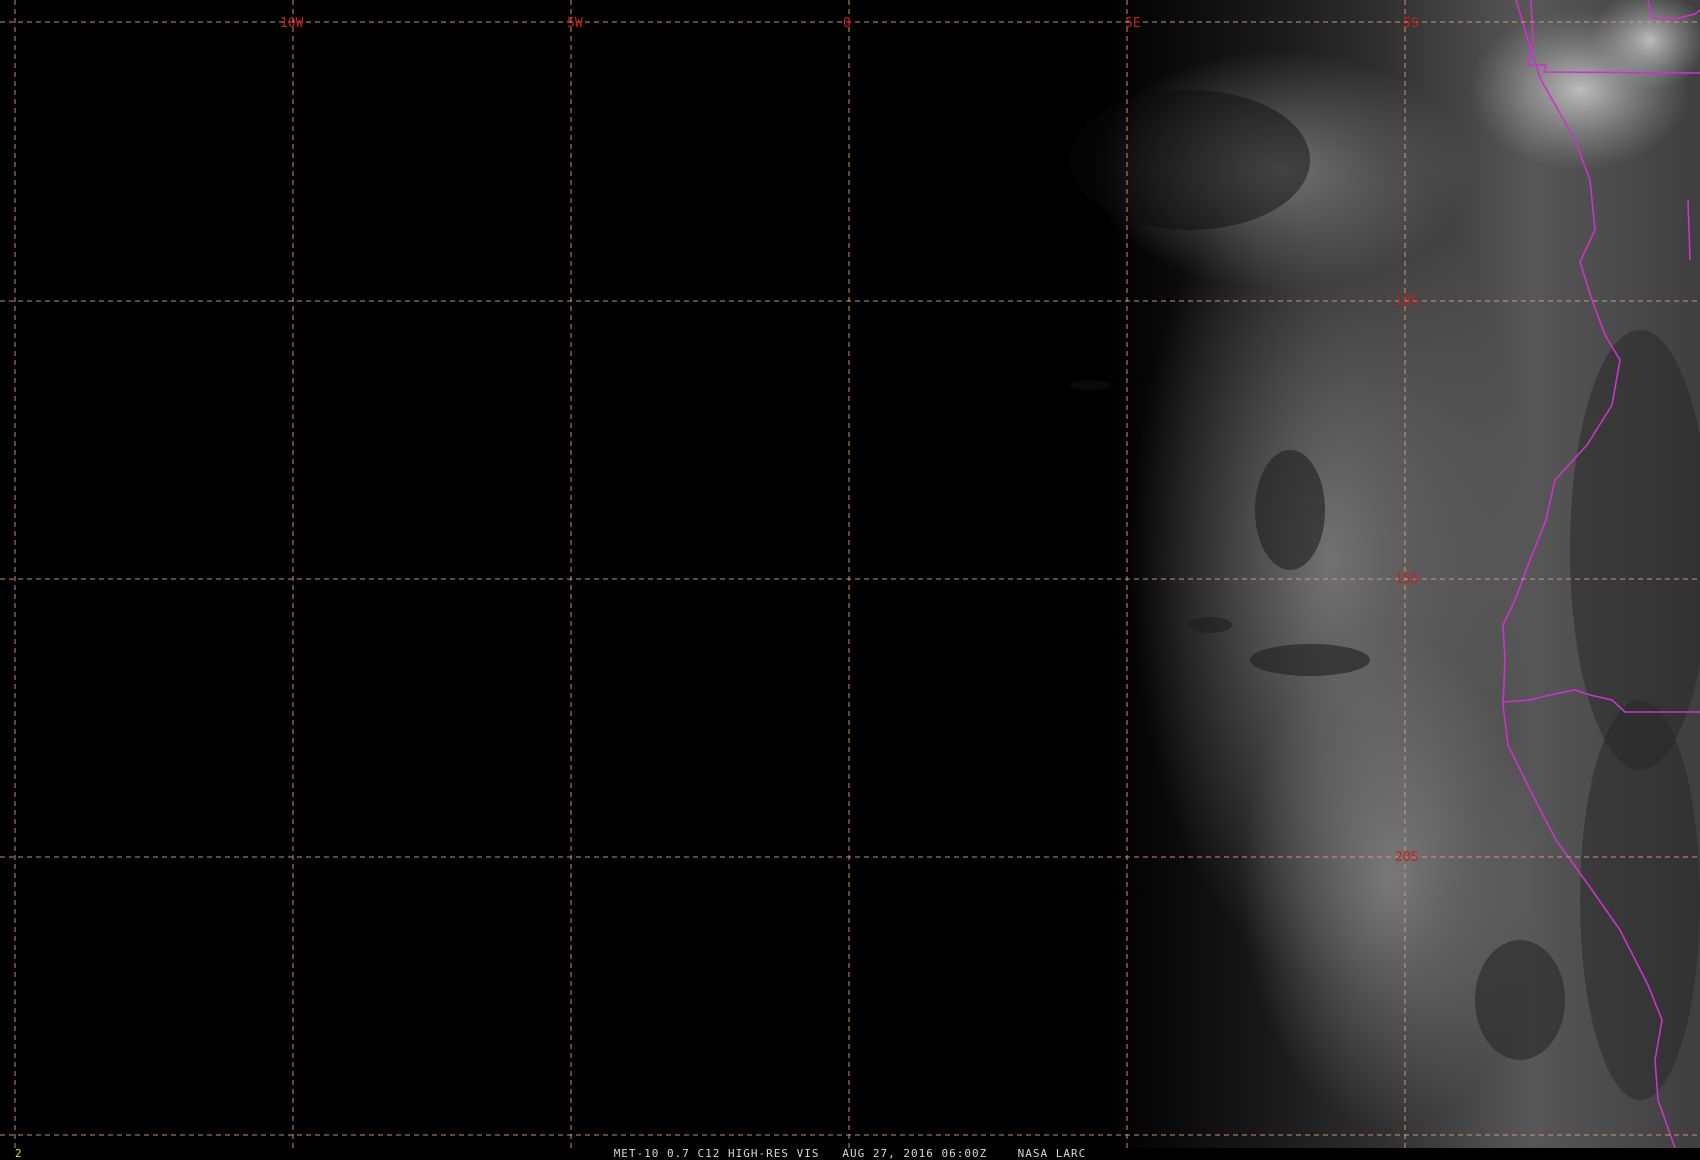 This screenshot has width=1700, height=1160. Describe the element at coordinates (1406, 579) in the screenshot. I see `latitude-label-15s: 15S` at that location.